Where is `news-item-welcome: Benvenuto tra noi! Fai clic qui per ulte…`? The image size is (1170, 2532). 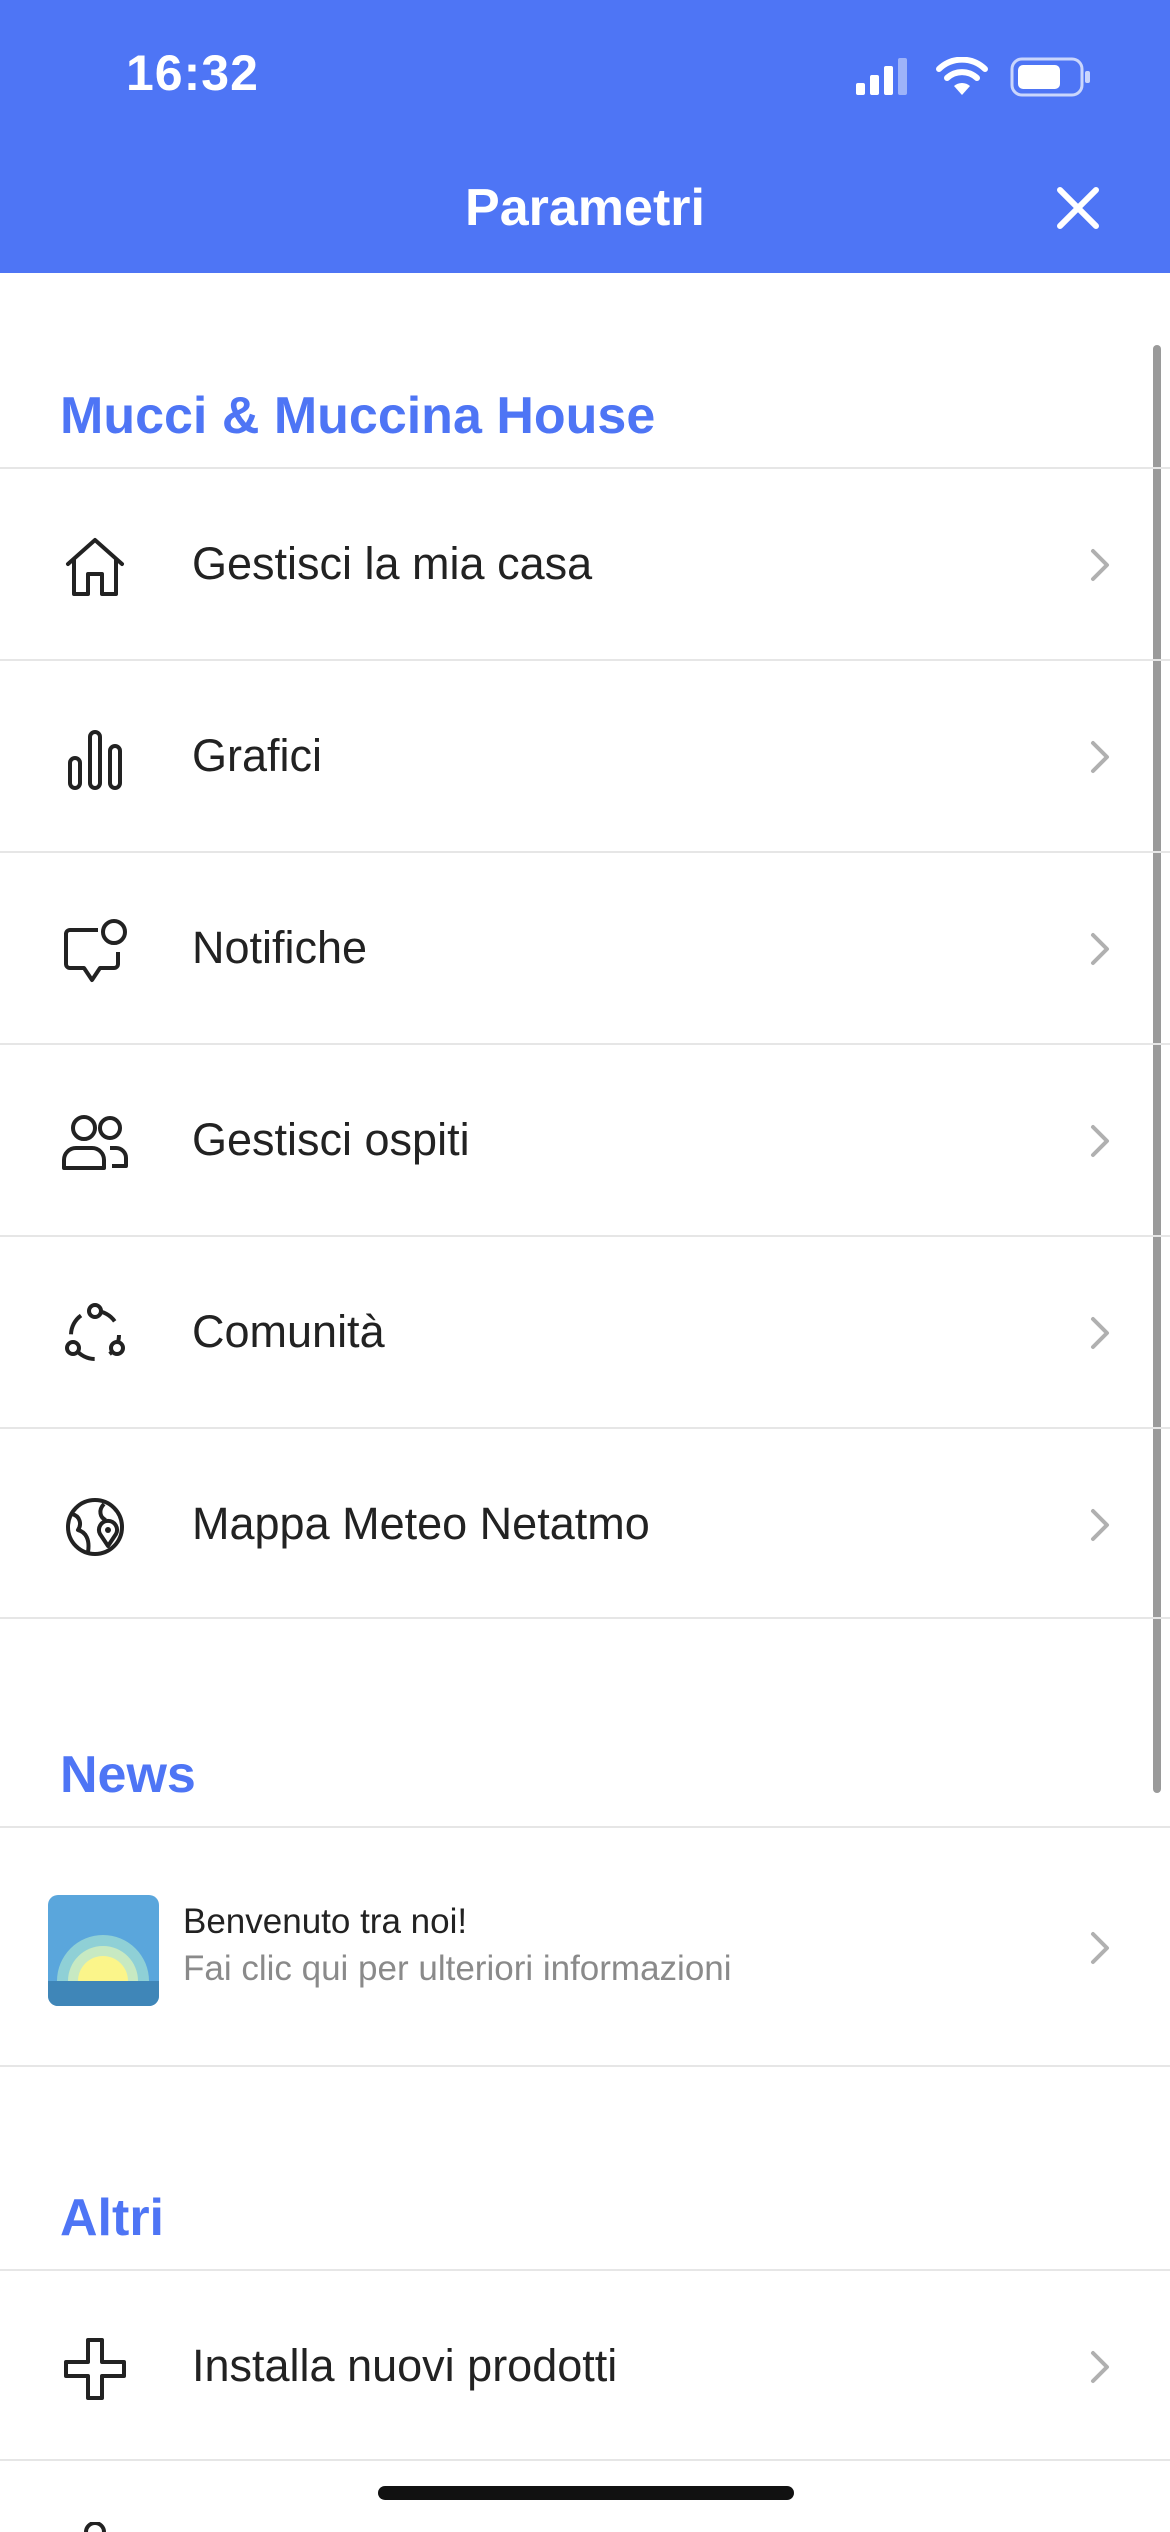
news-item-welcome: Benvenuto tra noi! Fai clic qui per ulte… is located at coordinates (585, 1946).